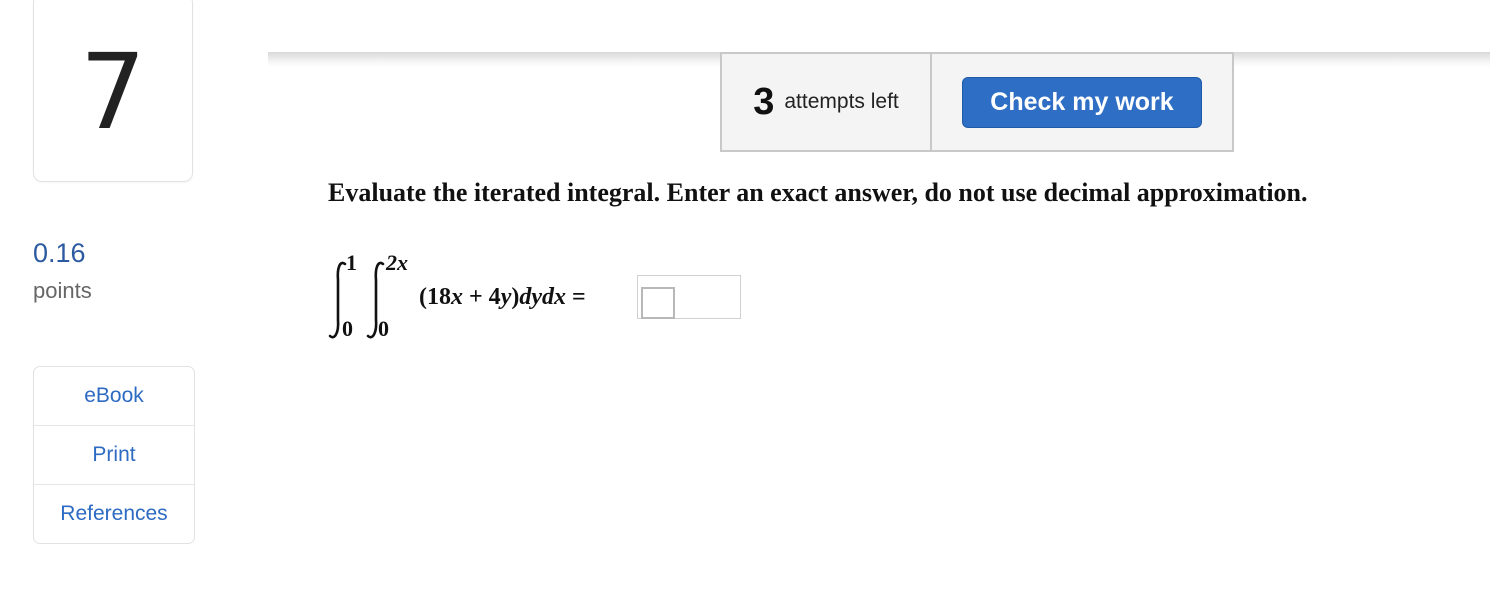  Describe the element at coordinates (351, 262) in the screenshot. I see `outer-upper-limit: 1` at that location.